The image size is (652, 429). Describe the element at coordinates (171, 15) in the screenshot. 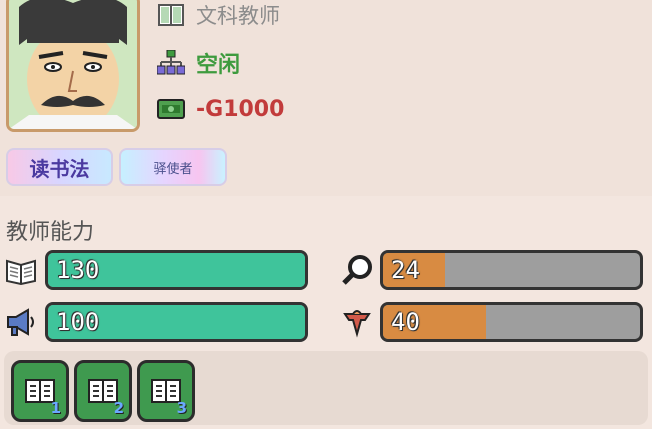

I see `open-book-icon` at that location.